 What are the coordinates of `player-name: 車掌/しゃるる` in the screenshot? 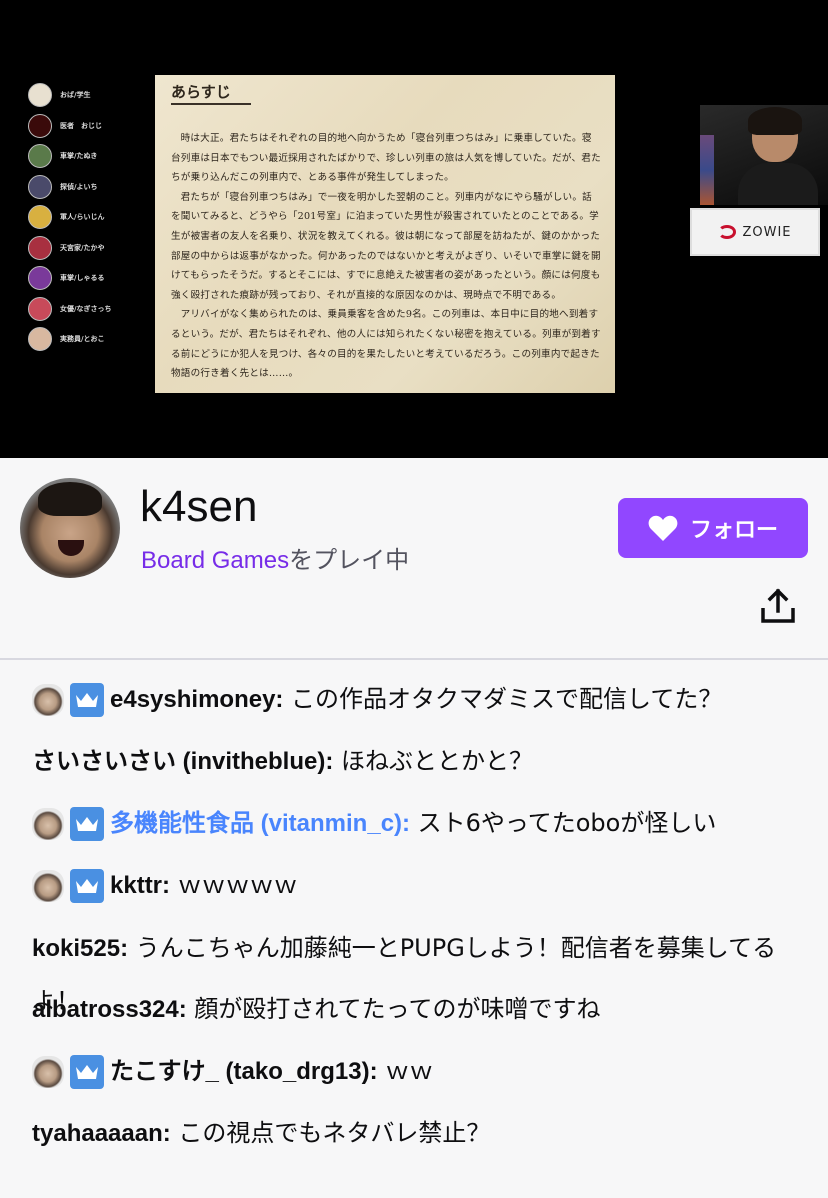 It's located at (82, 278).